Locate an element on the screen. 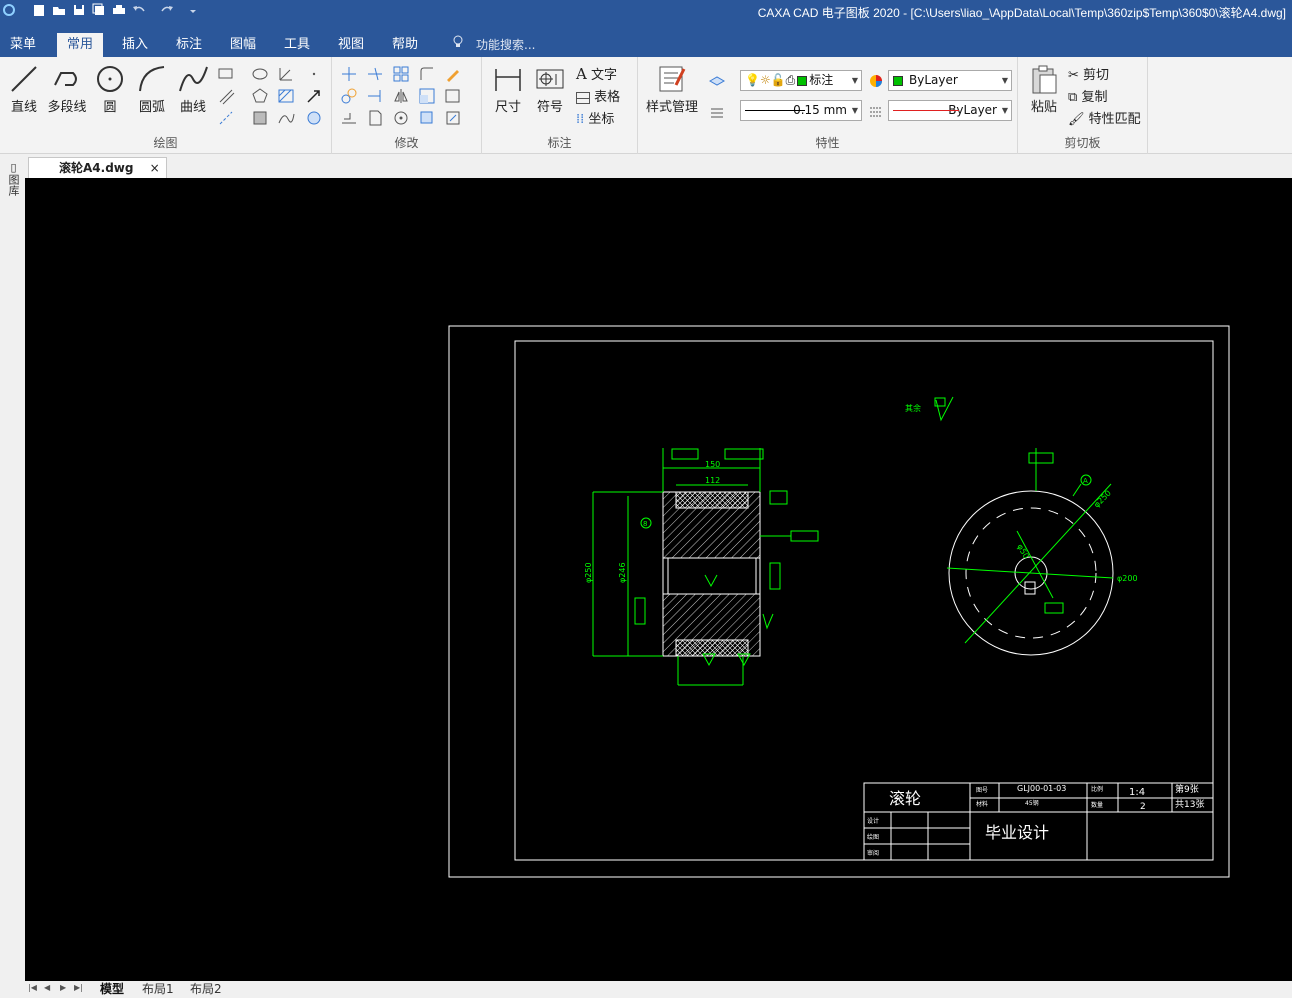  layout-tab-2: 布局2 is located at coordinates (206, 989).